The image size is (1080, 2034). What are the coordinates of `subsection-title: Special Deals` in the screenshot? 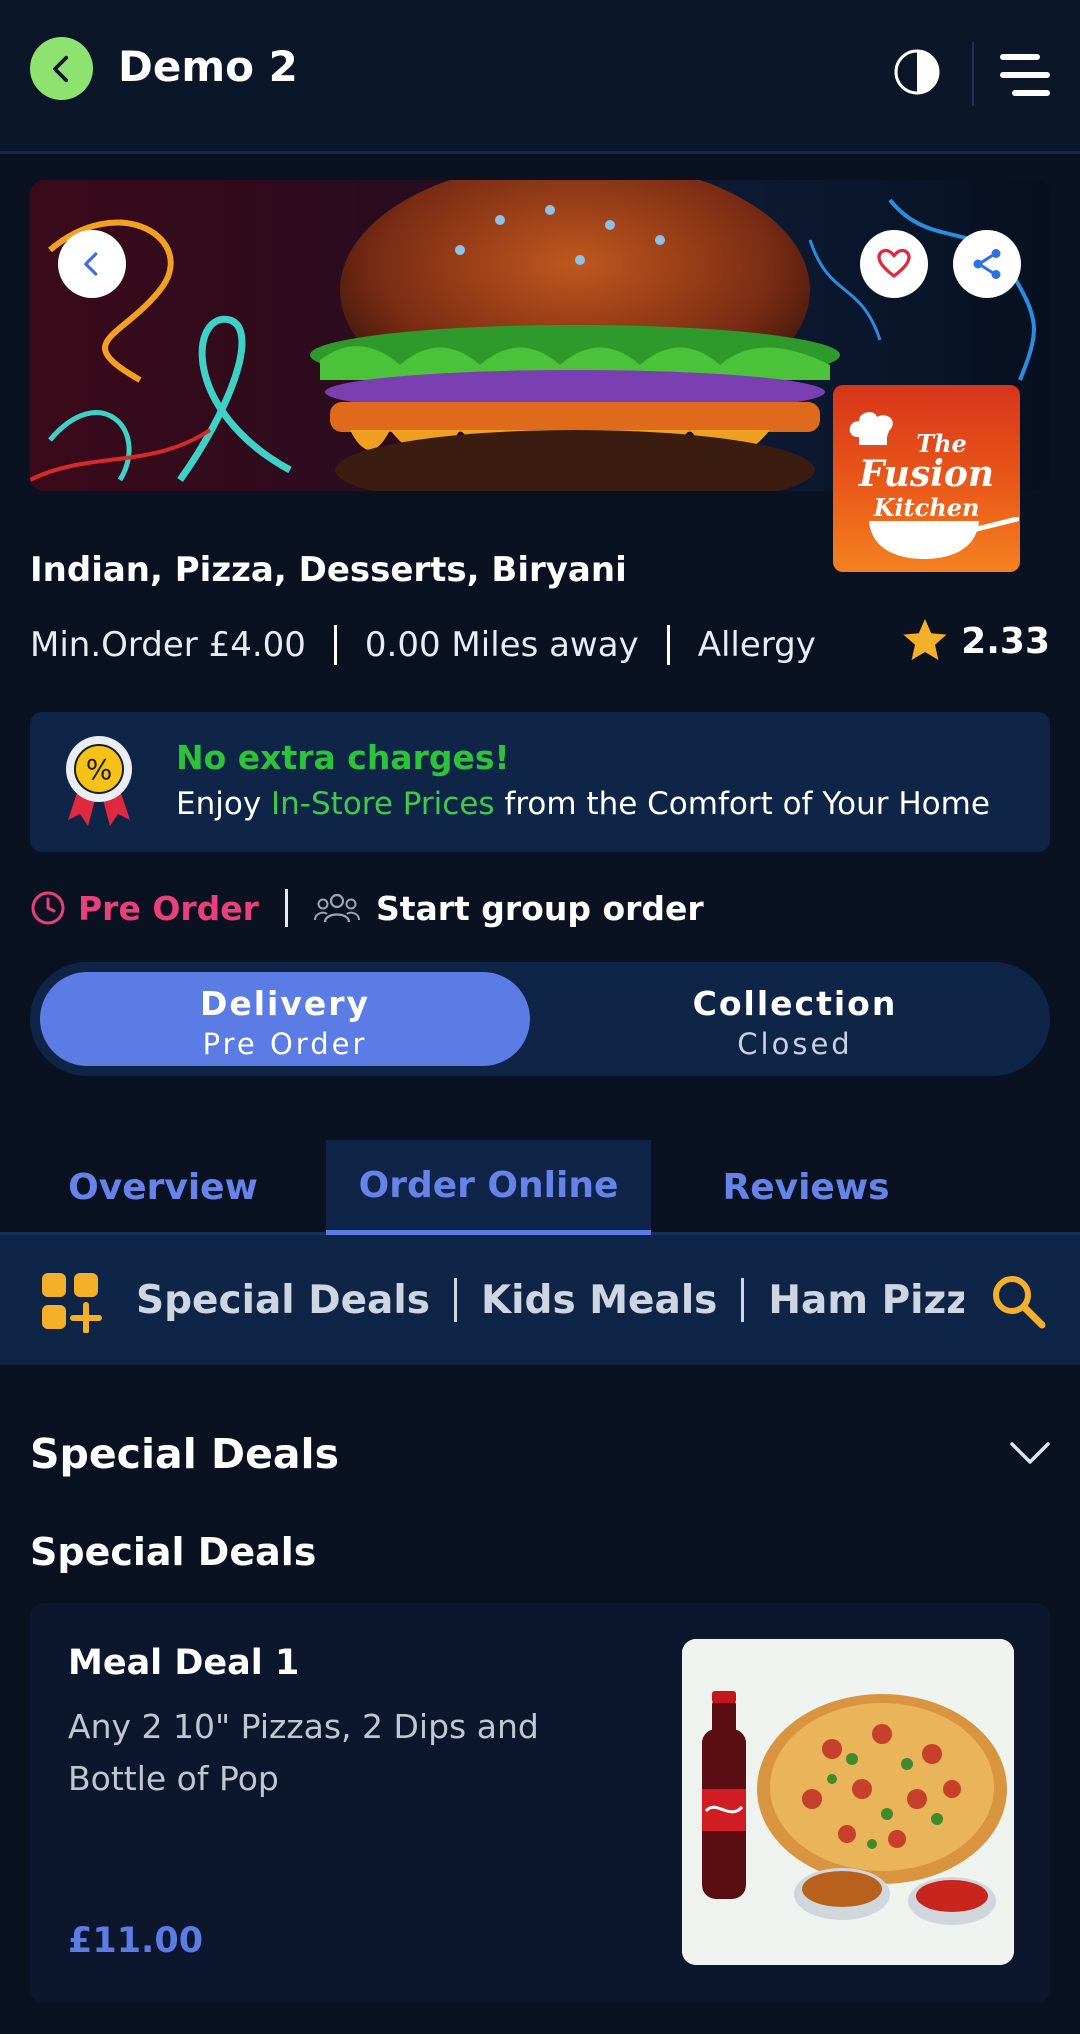 It's located at (173, 1552).